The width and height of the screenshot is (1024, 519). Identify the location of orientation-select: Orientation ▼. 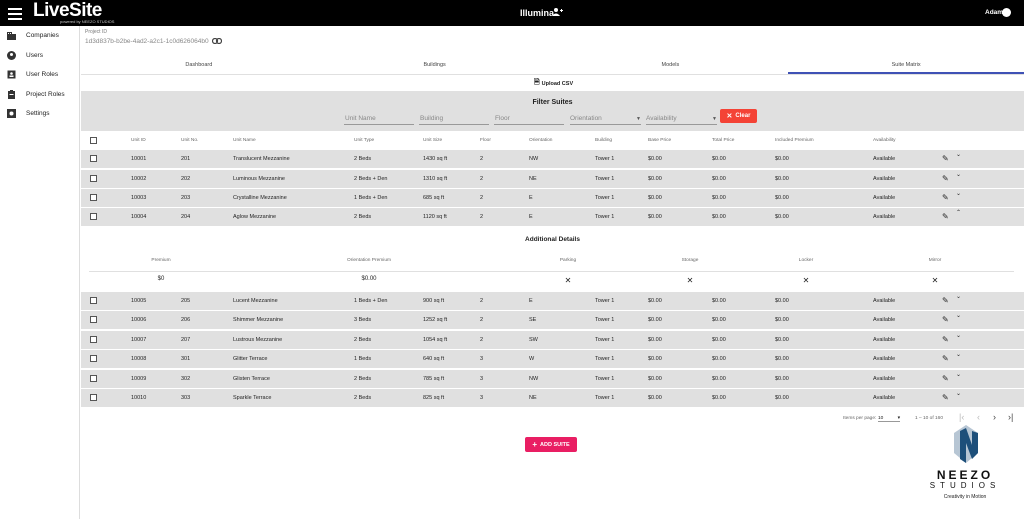
(605, 119).